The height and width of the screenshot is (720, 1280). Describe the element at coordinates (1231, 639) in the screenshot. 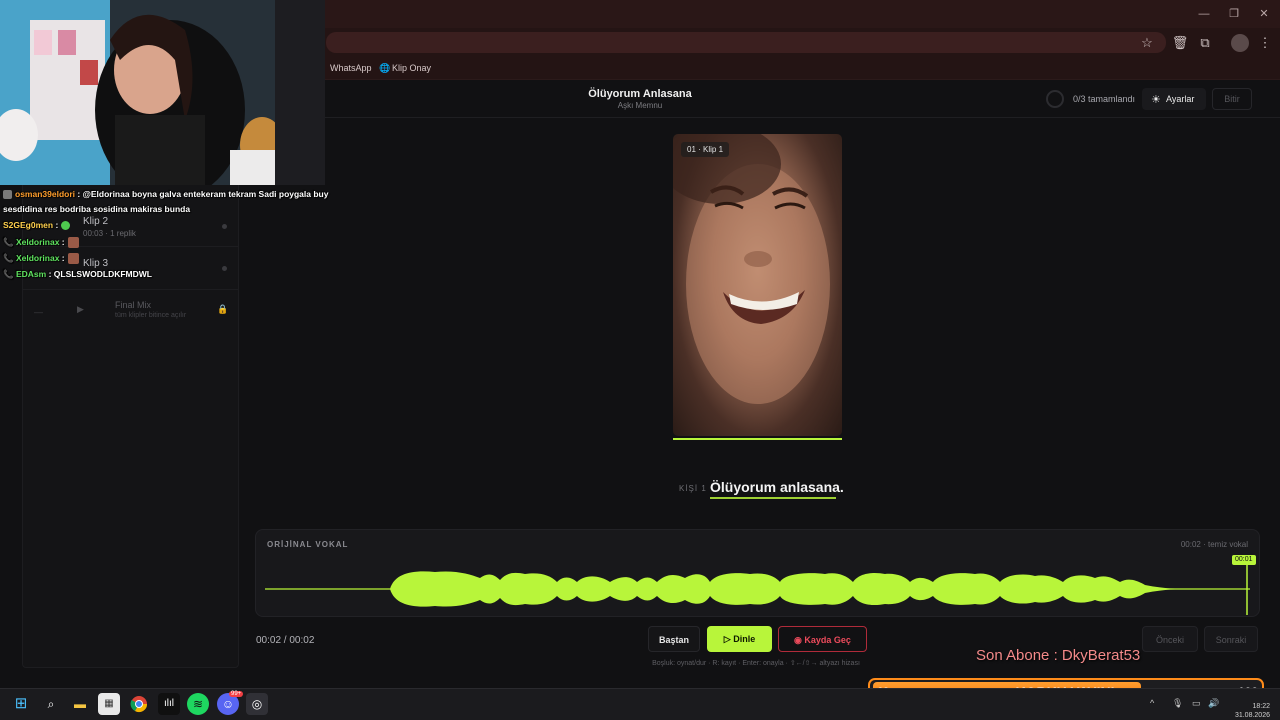

I see `next-button: Sonraki` at that location.